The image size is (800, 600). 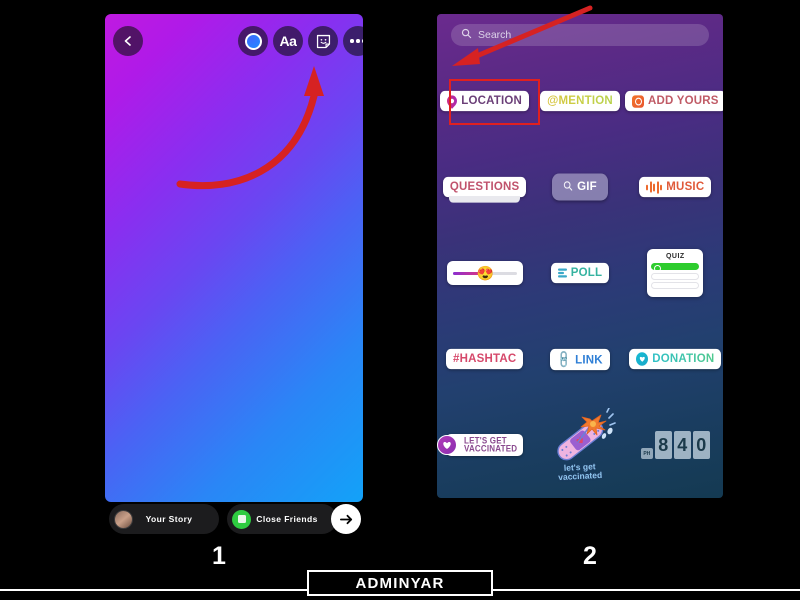 I want to click on sticker-mention-label: @MENTION, so click(x=580, y=101).